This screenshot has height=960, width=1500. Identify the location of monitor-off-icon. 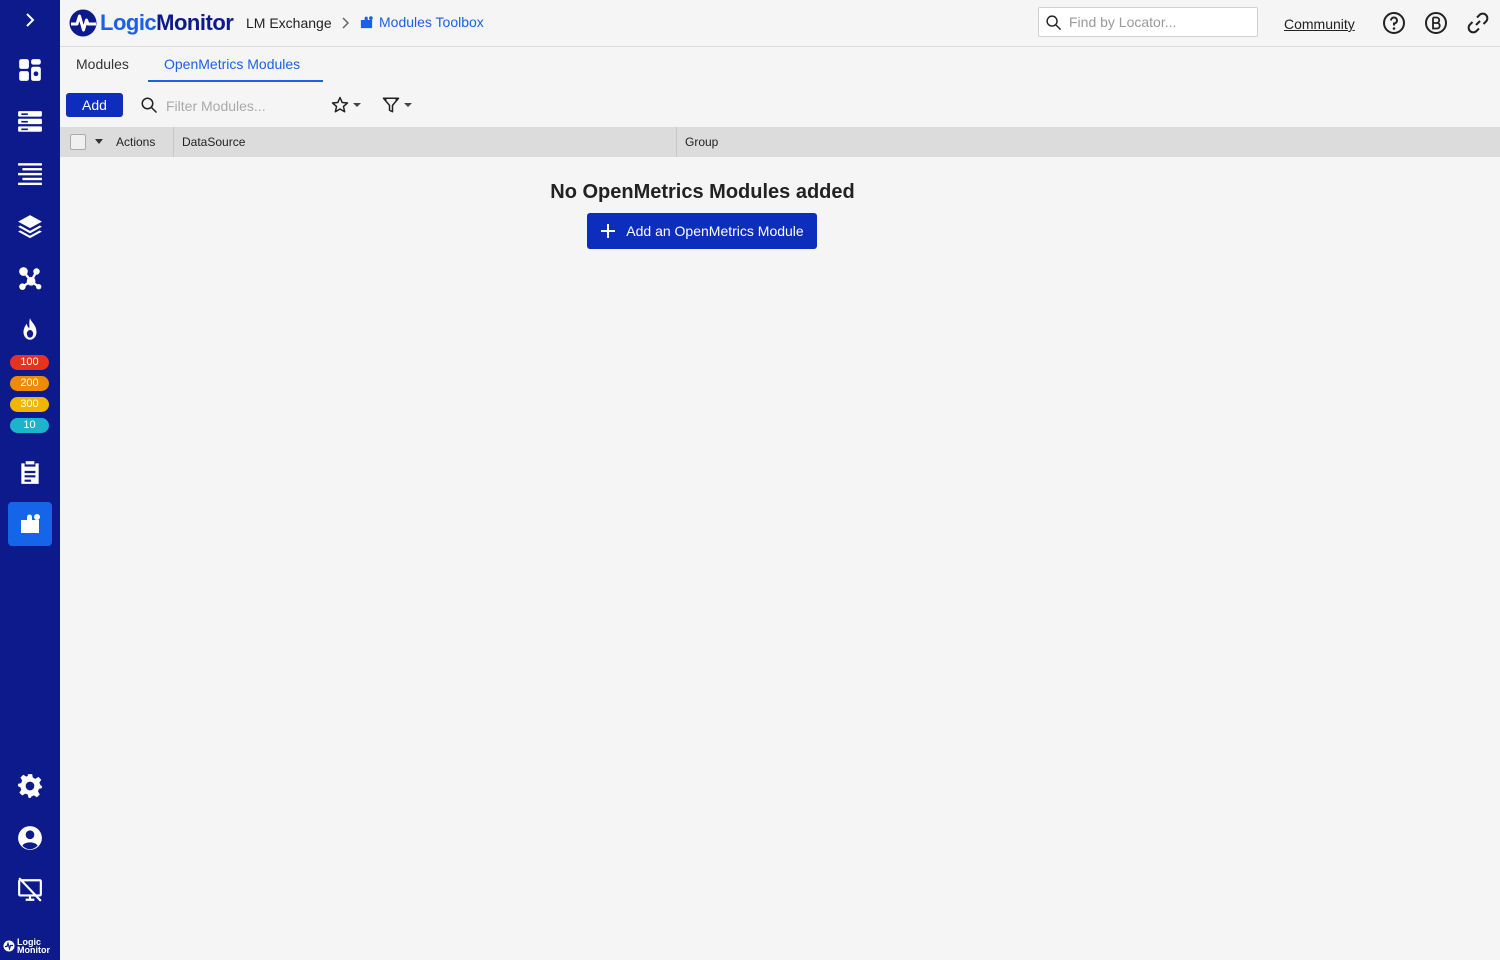
(30, 889).